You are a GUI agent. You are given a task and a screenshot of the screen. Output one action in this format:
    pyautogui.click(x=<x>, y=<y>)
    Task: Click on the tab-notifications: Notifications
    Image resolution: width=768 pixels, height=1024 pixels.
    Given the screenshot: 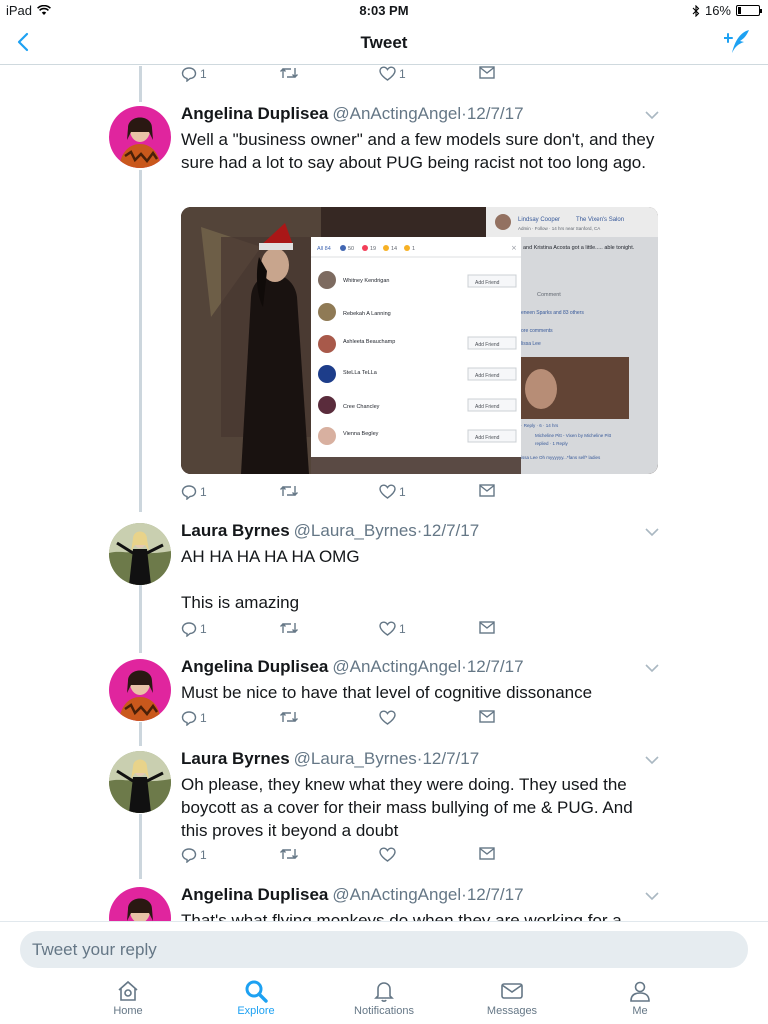 What is the action you would take?
    pyautogui.click(x=384, y=998)
    